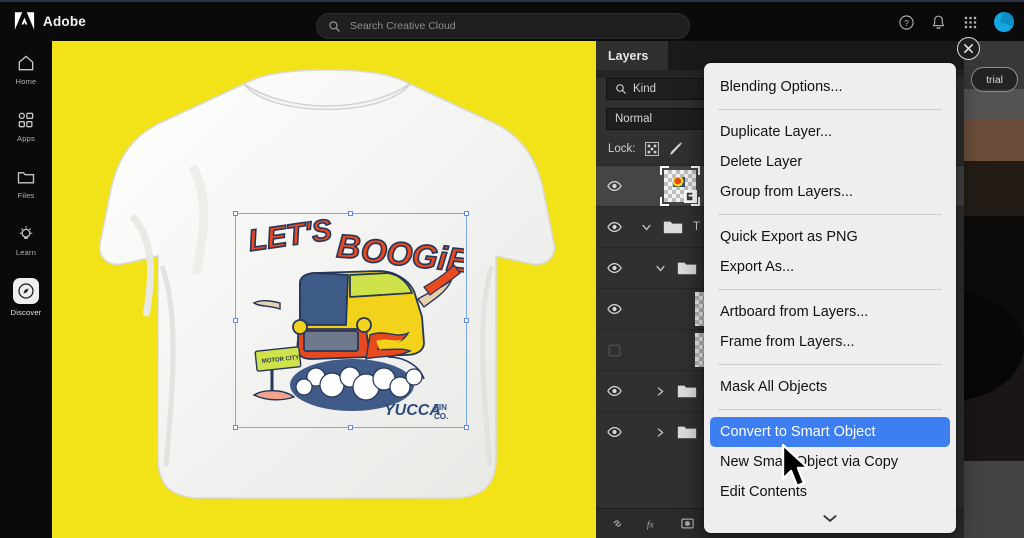 Image resolution: width=1024 pixels, height=538 pixels. I want to click on sidebar-item-files: Files, so click(26, 183).